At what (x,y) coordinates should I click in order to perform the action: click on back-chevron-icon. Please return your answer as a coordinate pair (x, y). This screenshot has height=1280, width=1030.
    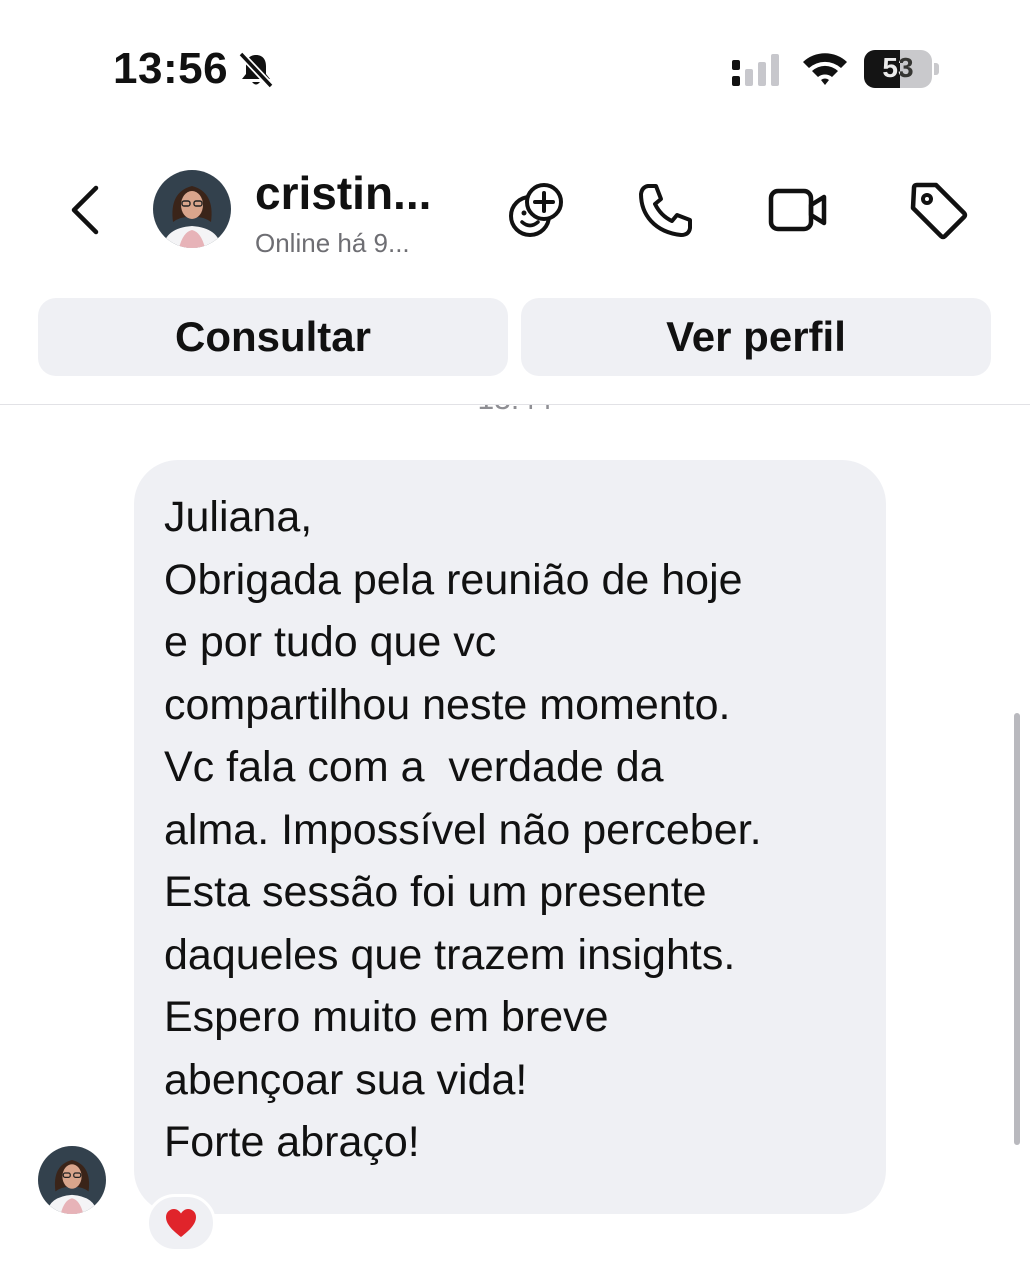
    Looking at the image, I should click on (88, 210).